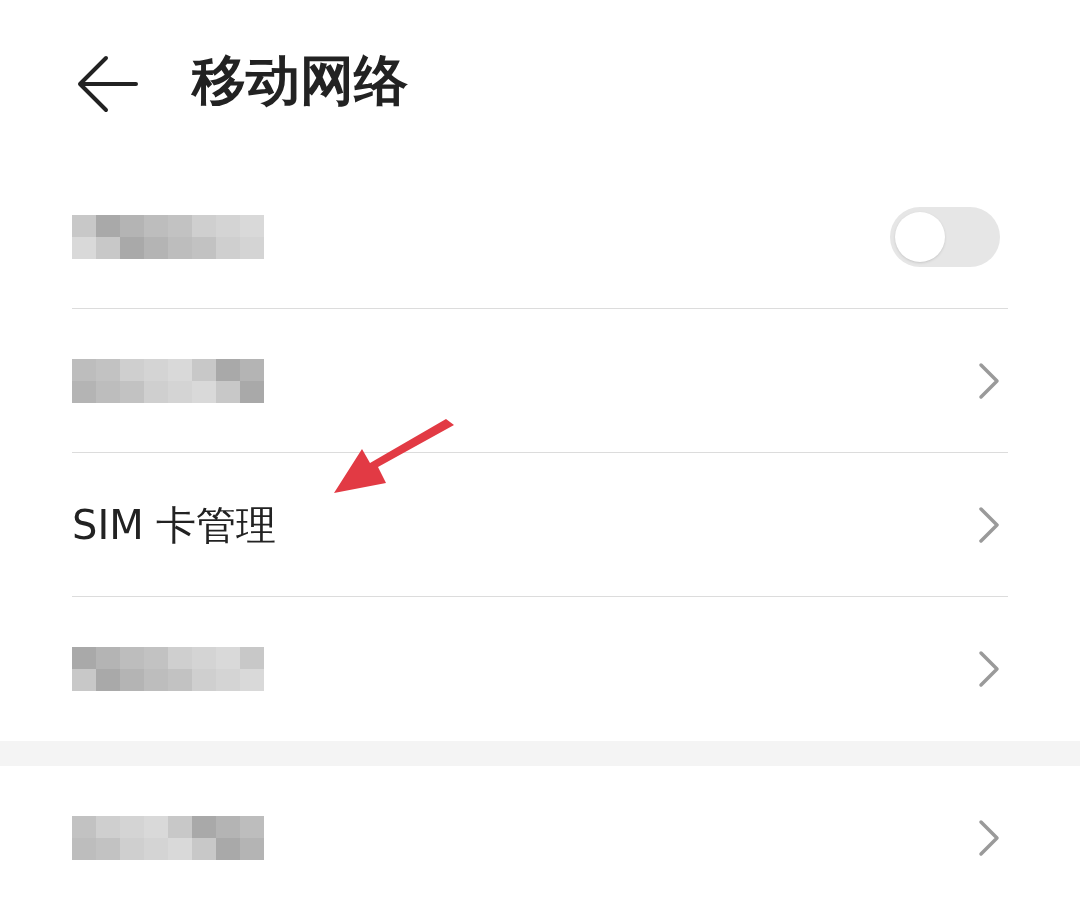 This screenshot has height=916, width=1080. Describe the element at coordinates (174, 525) in the screenshot. I see `setting-label: SIM 卡管理` at that location.